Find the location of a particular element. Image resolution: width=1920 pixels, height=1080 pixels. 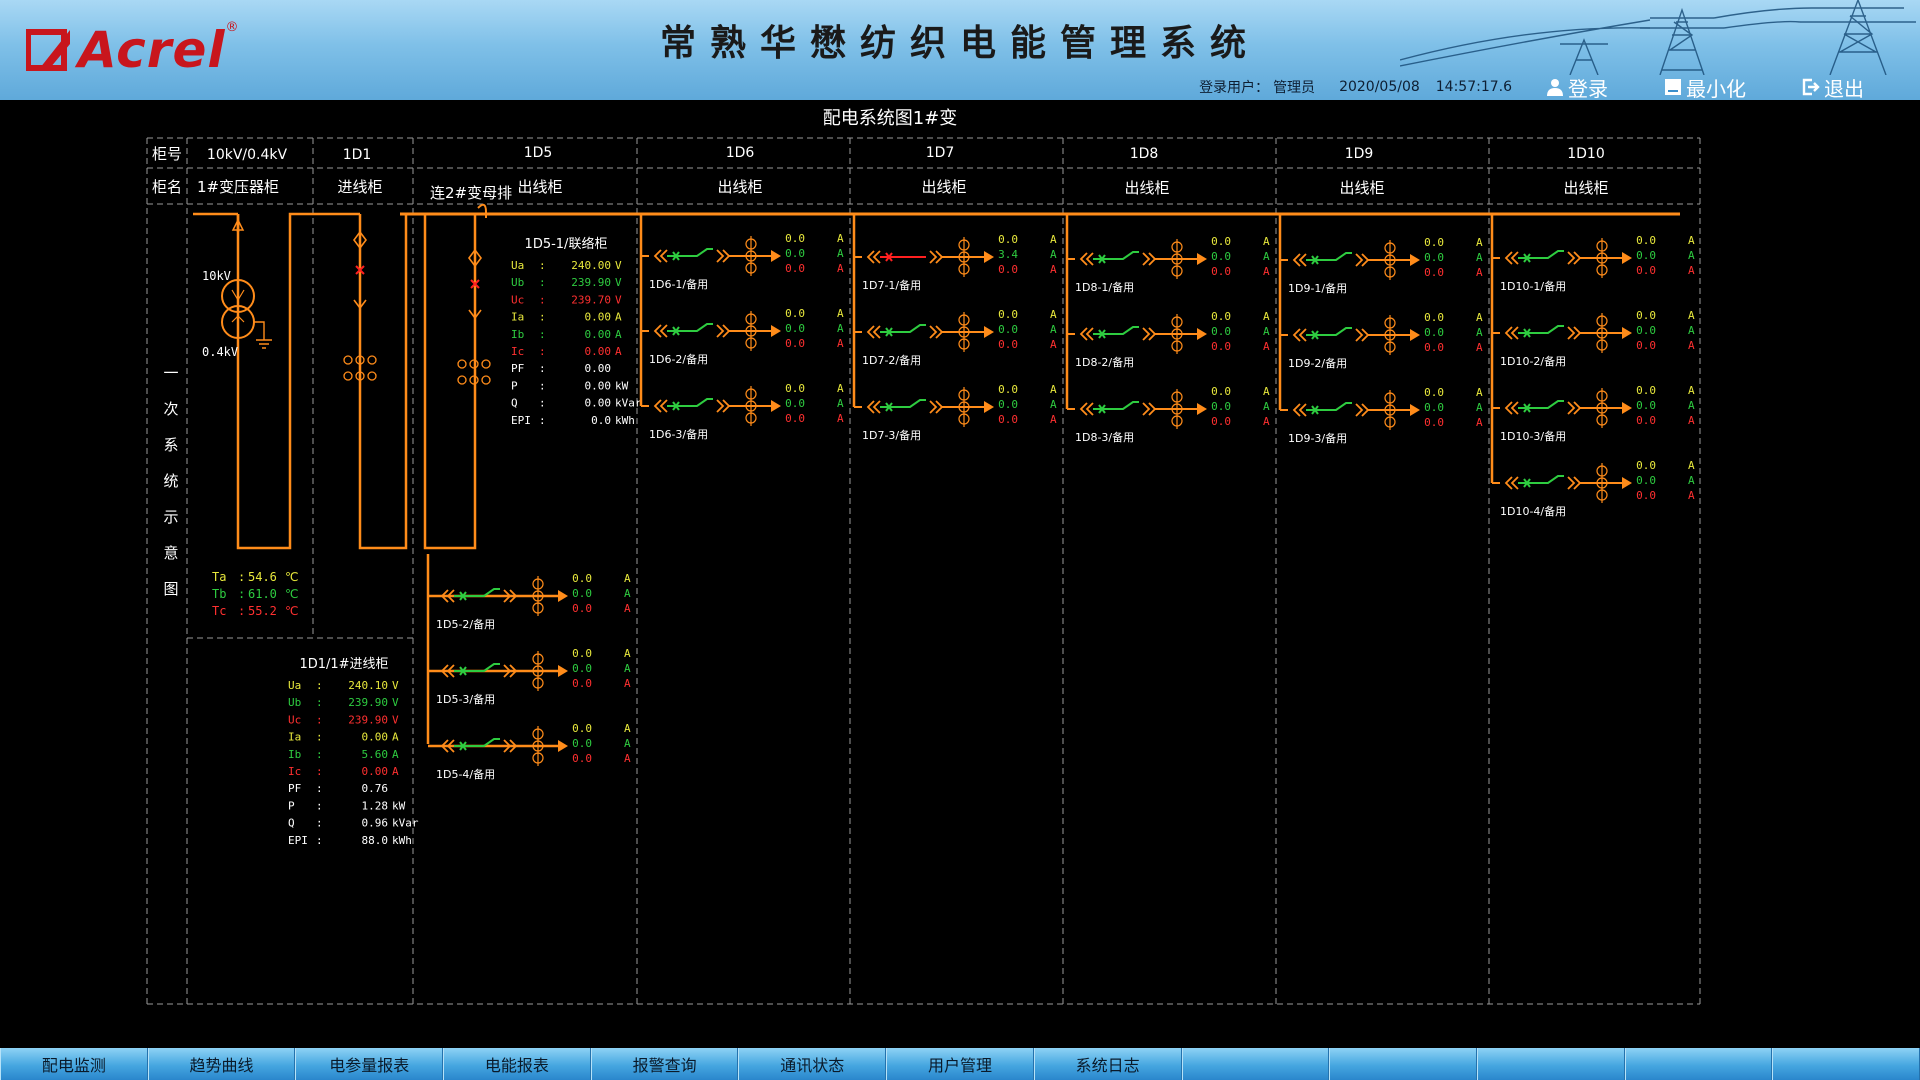

feeder-name: 1D6-1/备用 is located at coordinates (678, 284).